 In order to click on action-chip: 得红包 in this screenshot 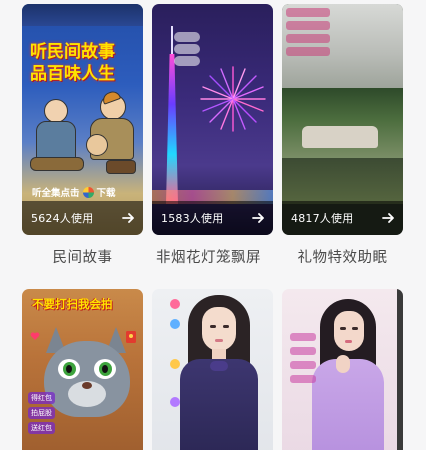, I will do `click(41, 398)`.